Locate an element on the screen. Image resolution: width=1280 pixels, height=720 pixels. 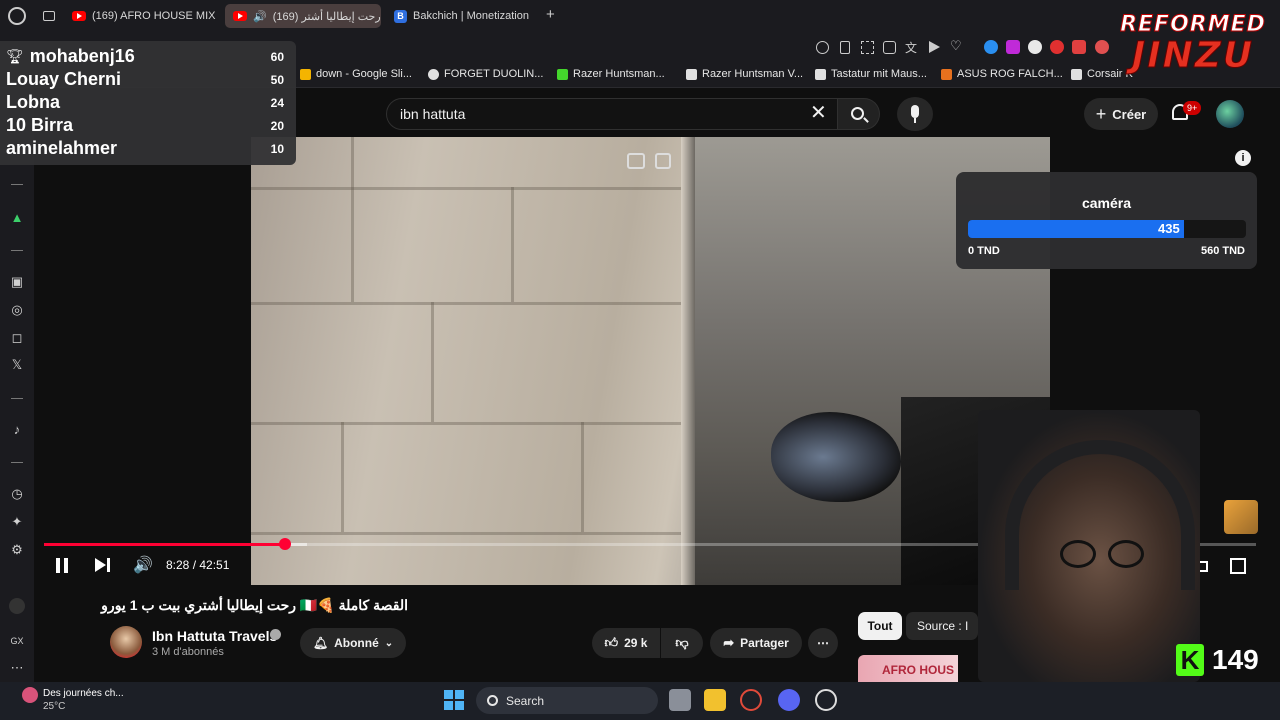
translate-icon: 文 is located at coordinates (911, 47).